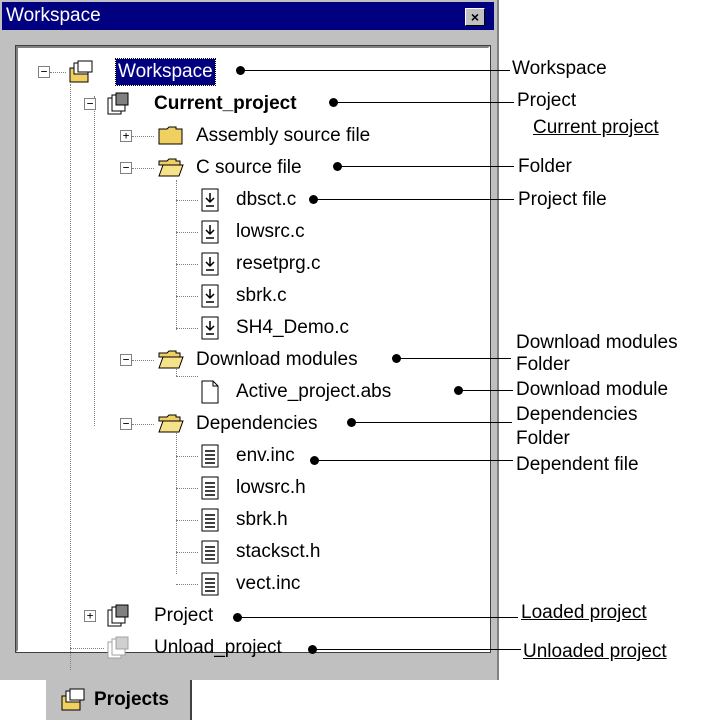 The height and width of the screenshot is (720, 701). What do you see at coordinates (475, 17) in the screenshot?
I see `close-button: ×` at bounding box center [475, 17].